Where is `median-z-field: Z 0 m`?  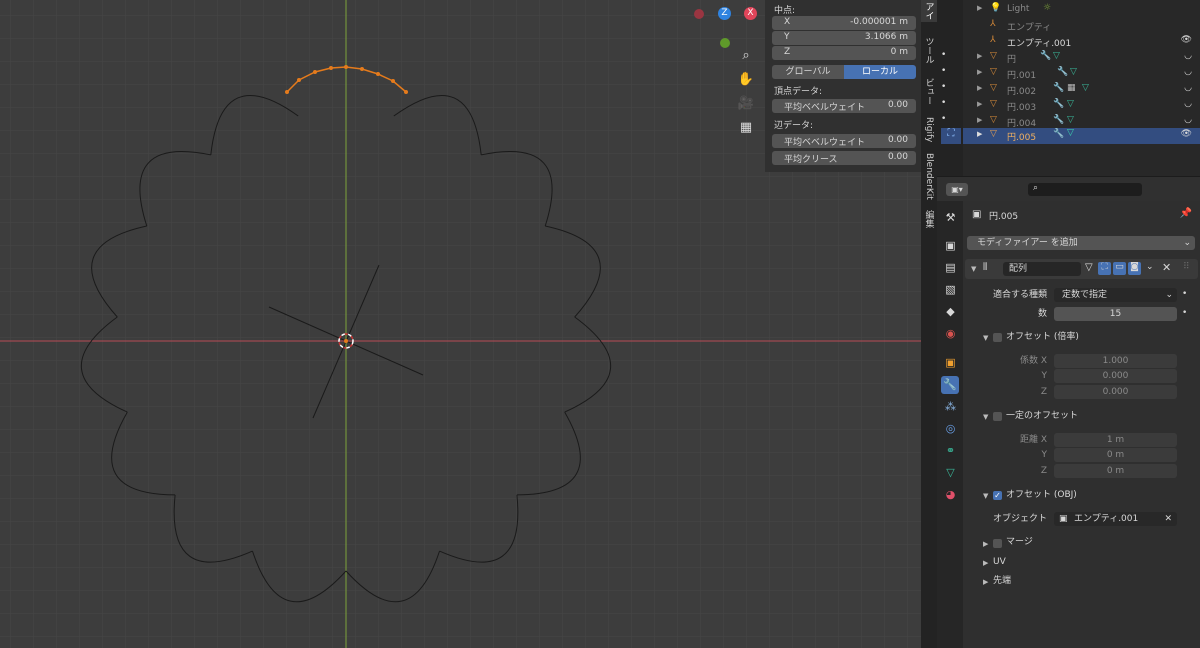 median-z-field: Z 0 m is located at coordinates (844, 53).